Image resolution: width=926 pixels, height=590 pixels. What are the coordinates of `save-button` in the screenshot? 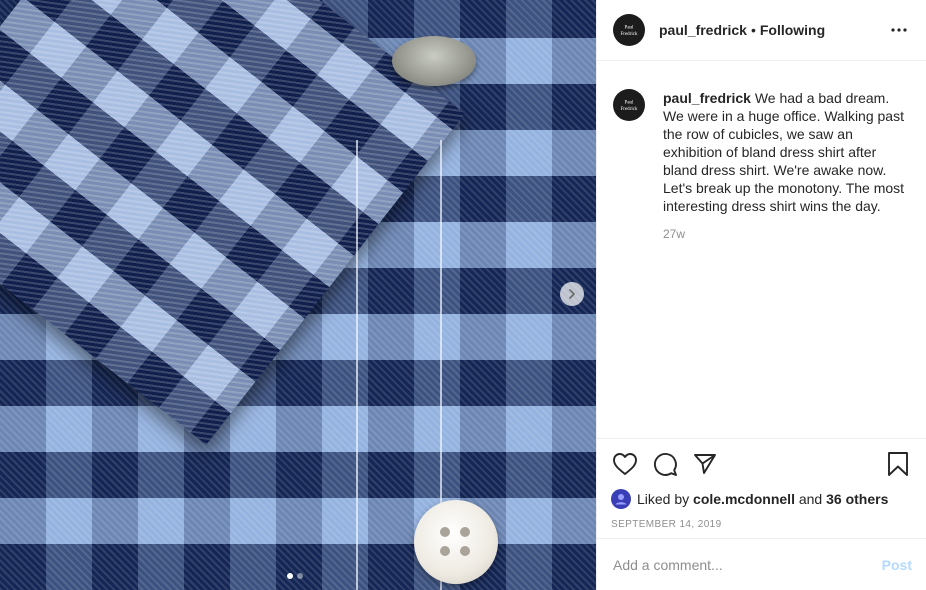 It's located at (898, 464).